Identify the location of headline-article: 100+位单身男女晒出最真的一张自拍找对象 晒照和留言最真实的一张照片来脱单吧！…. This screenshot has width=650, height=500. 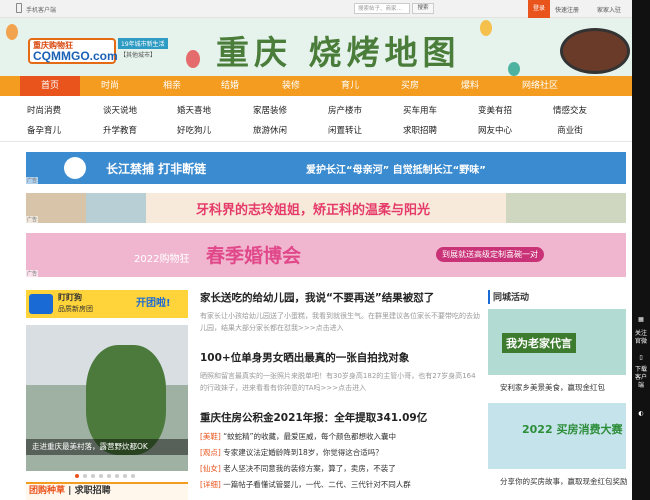
(340, 372).